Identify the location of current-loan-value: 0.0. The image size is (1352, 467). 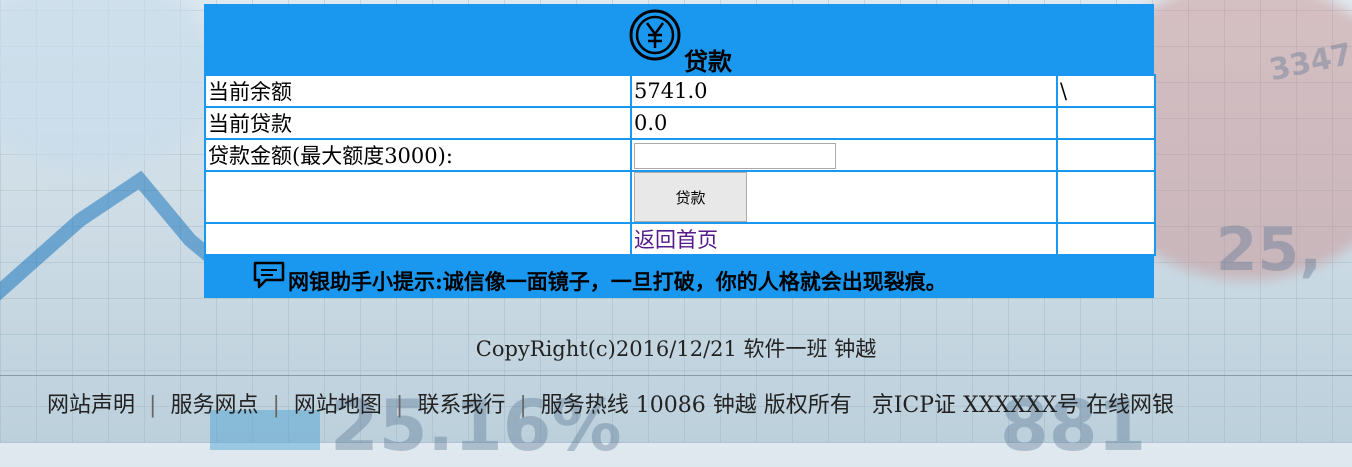
(844, 123).